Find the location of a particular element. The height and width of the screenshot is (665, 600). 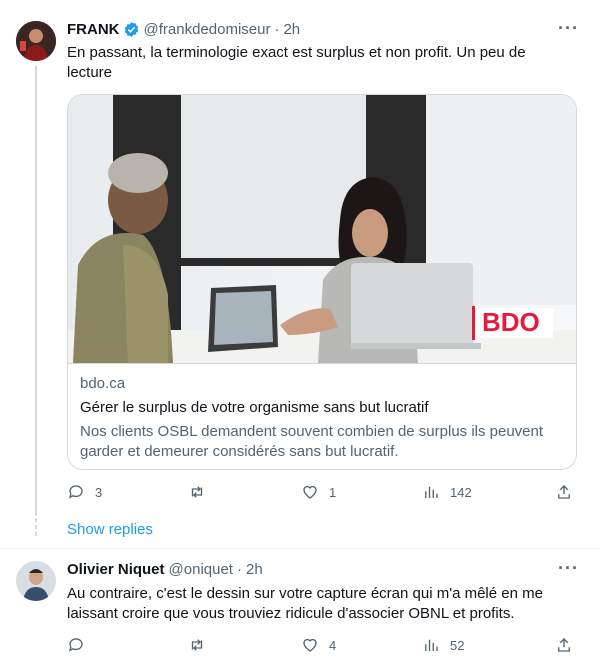

reply-button is located at coordinates (81, 645).